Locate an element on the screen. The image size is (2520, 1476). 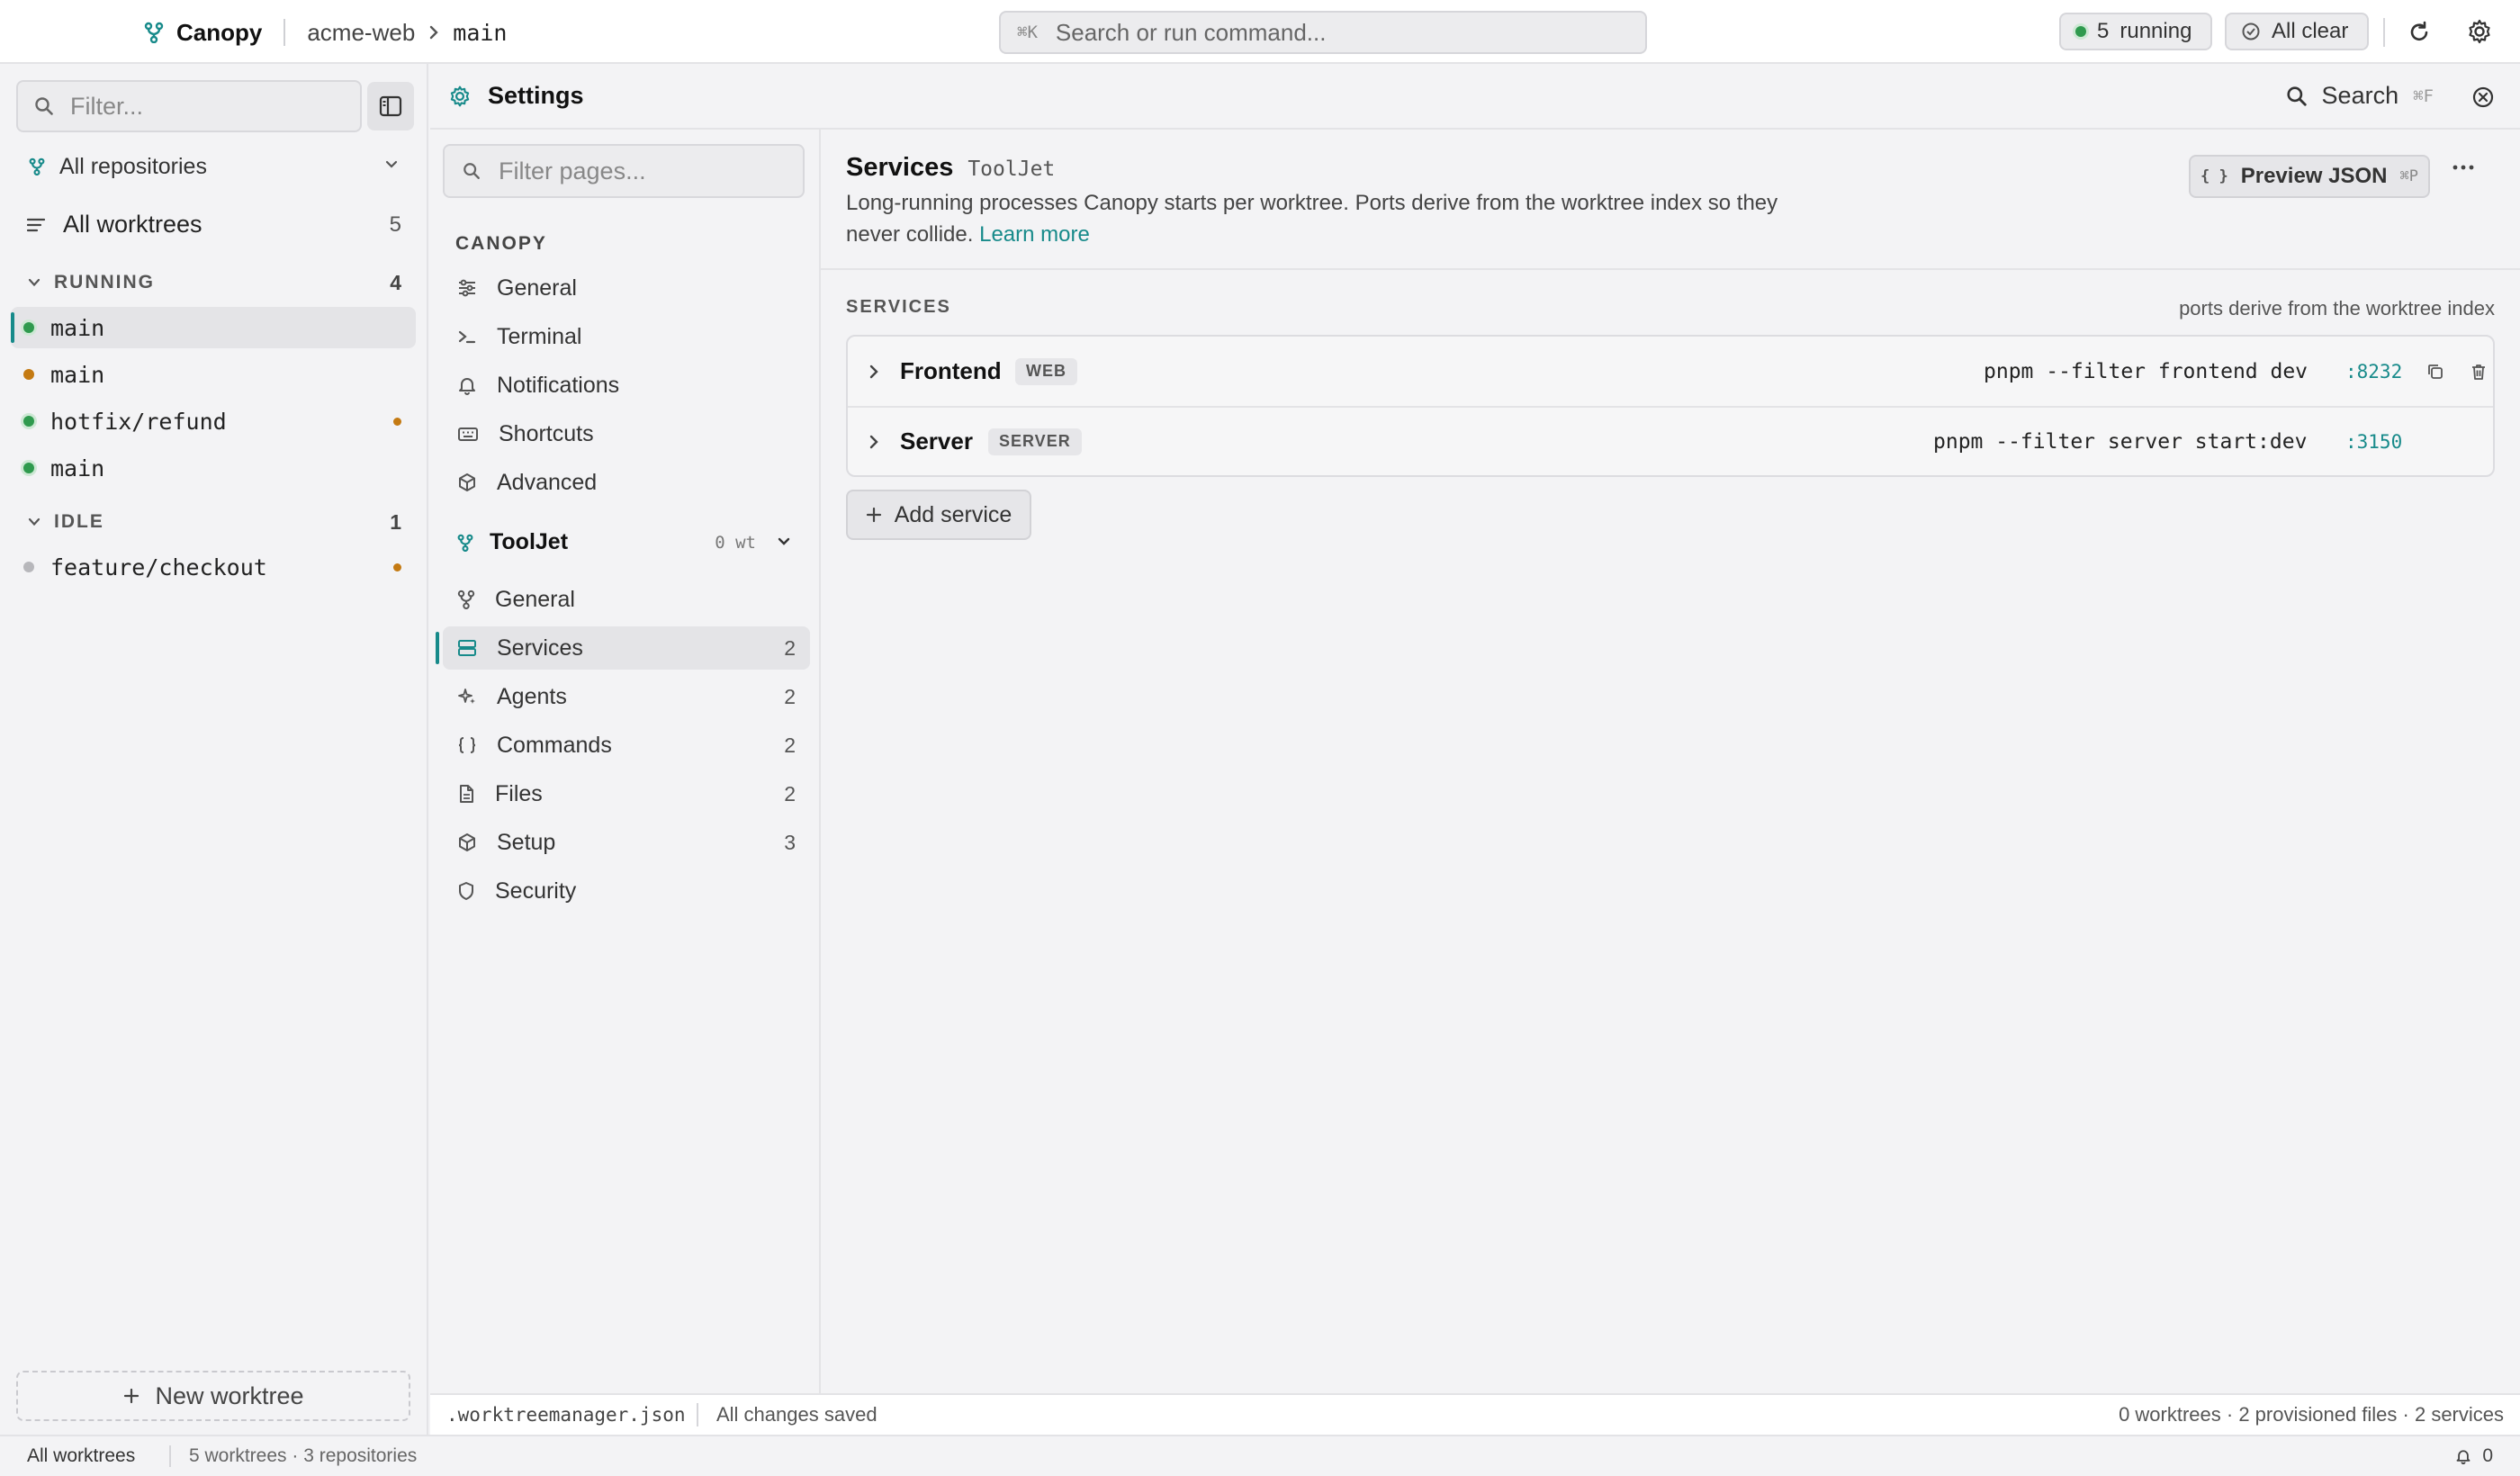
worktree-item: feature/checkout is located at coordinates (213, 567).